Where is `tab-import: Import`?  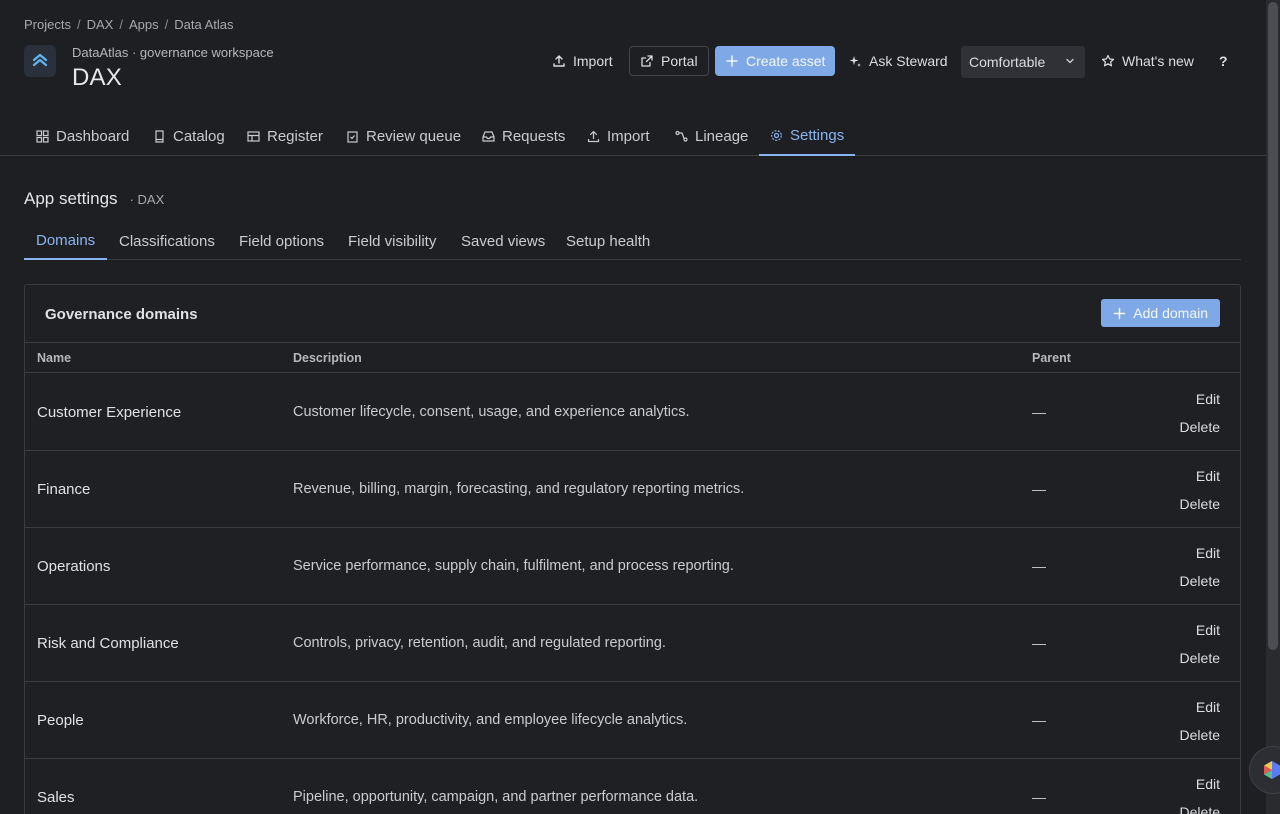
tab-import: Import is located at coordinates (618, 136).